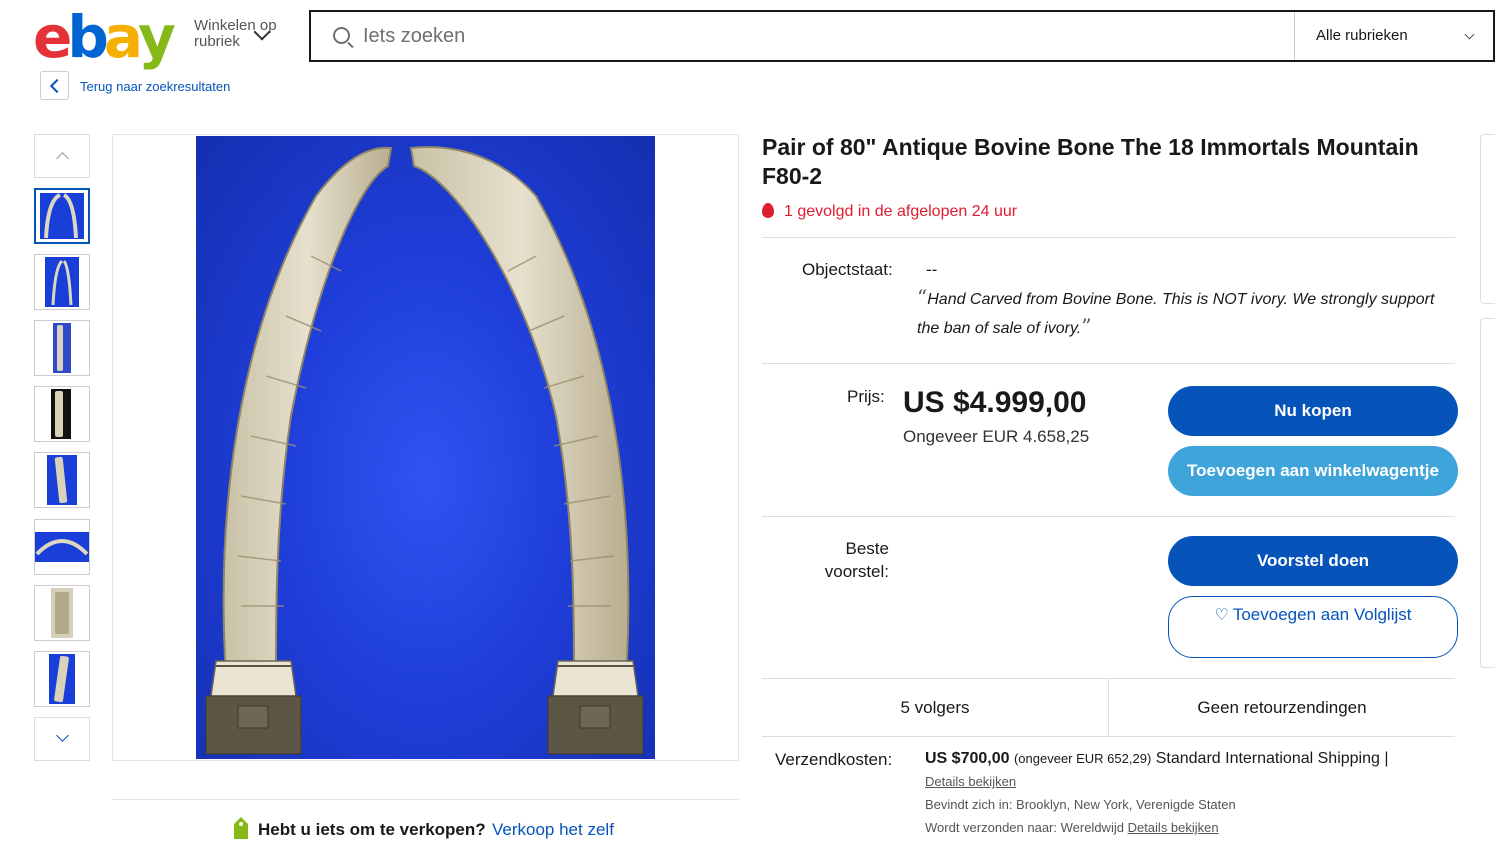  Describe the element at coordinates (834, 759) in the screenshot. I see `shipping-label: Verzendkosten:` at that location.